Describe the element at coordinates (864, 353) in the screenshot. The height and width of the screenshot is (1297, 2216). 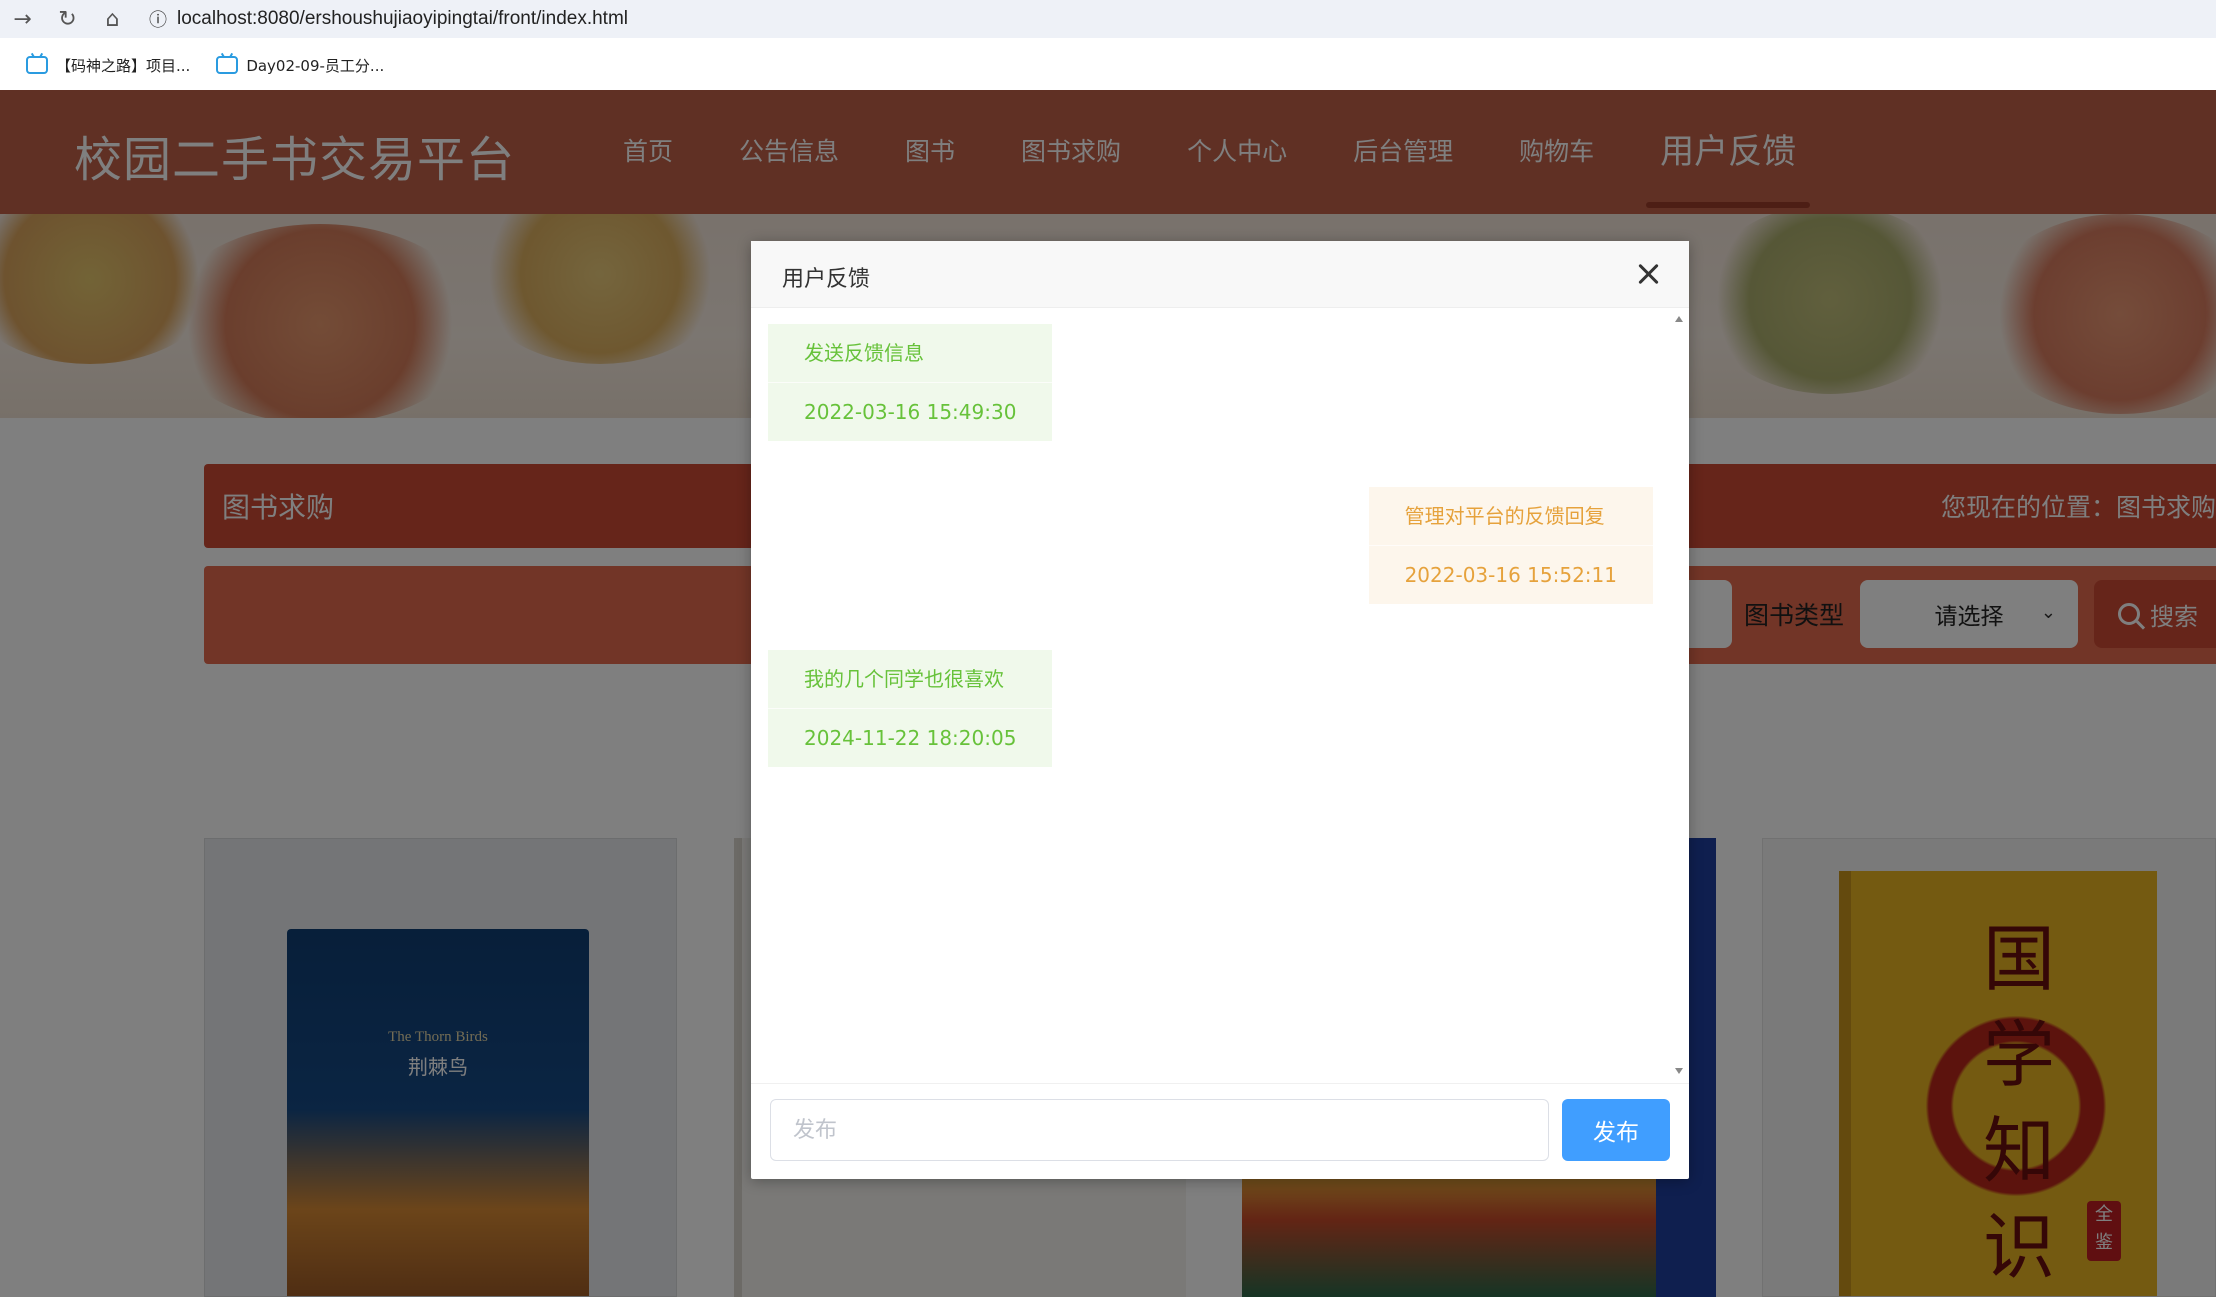
I see `message-text: 发送反馈信息` at that location.